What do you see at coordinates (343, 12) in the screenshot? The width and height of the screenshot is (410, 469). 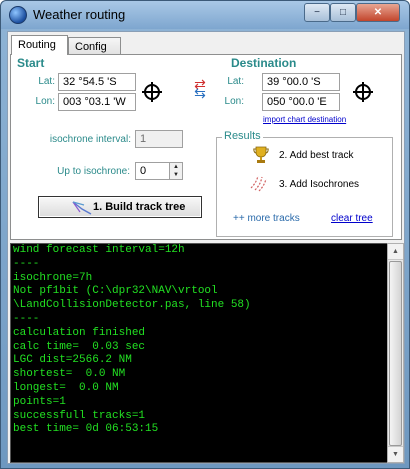 I see `maximize-button: □` at bounding box center [343, 12].